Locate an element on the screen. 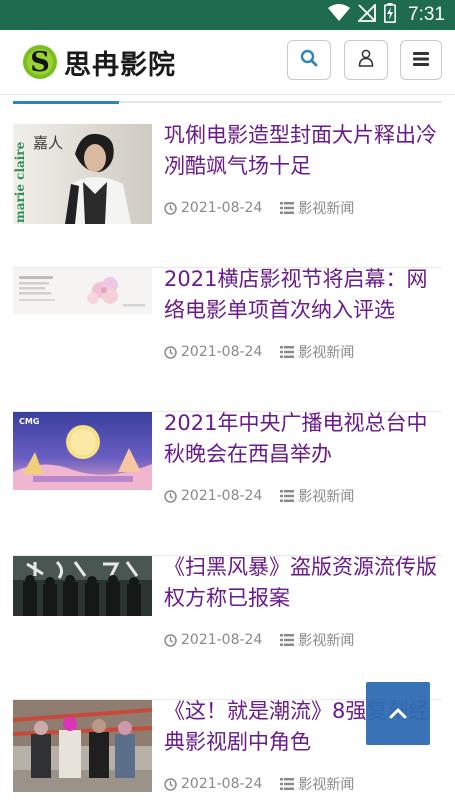 The image size is (455, 808). article-thumbnail: CMG is located at coordinates (82, 451).